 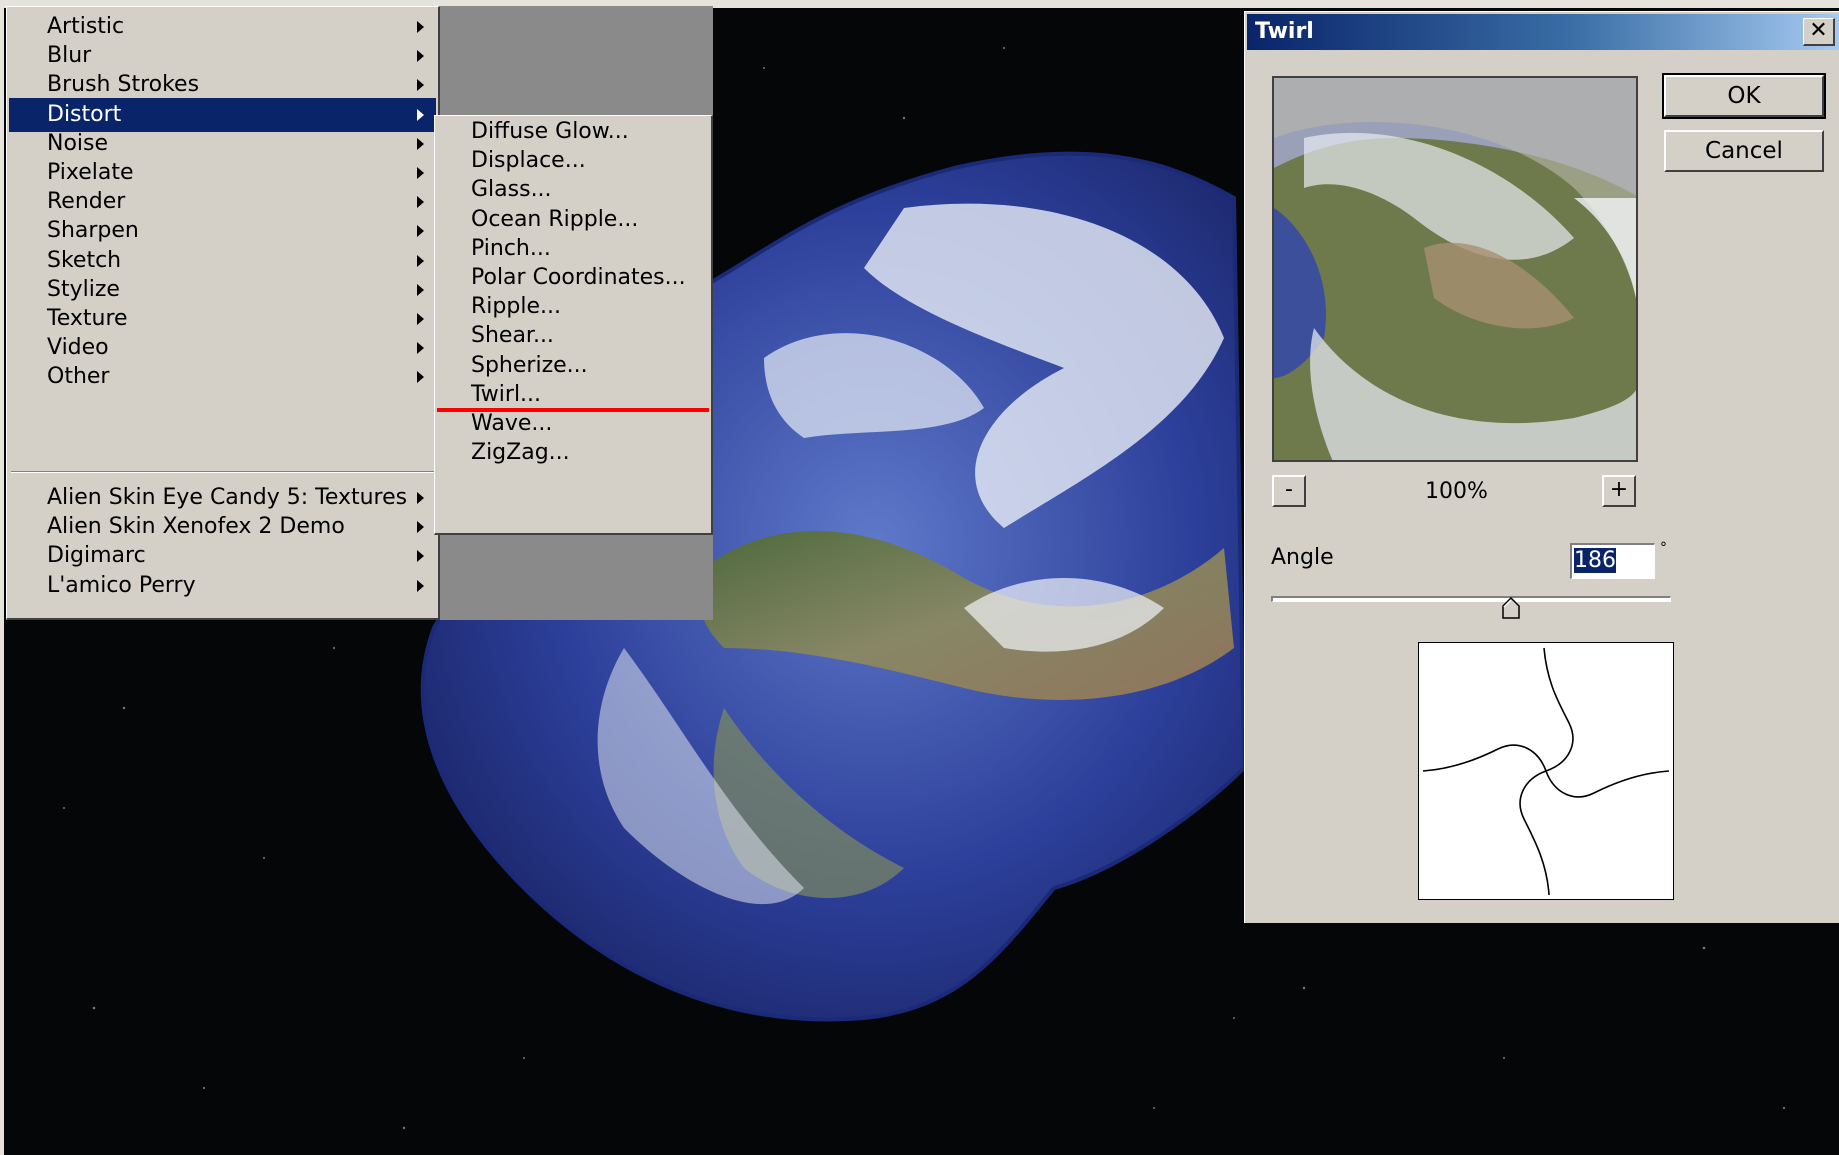 I want to click on menu-item-label: Alien Skin Xenofex 2 Demo, so click(x=196, y=527).